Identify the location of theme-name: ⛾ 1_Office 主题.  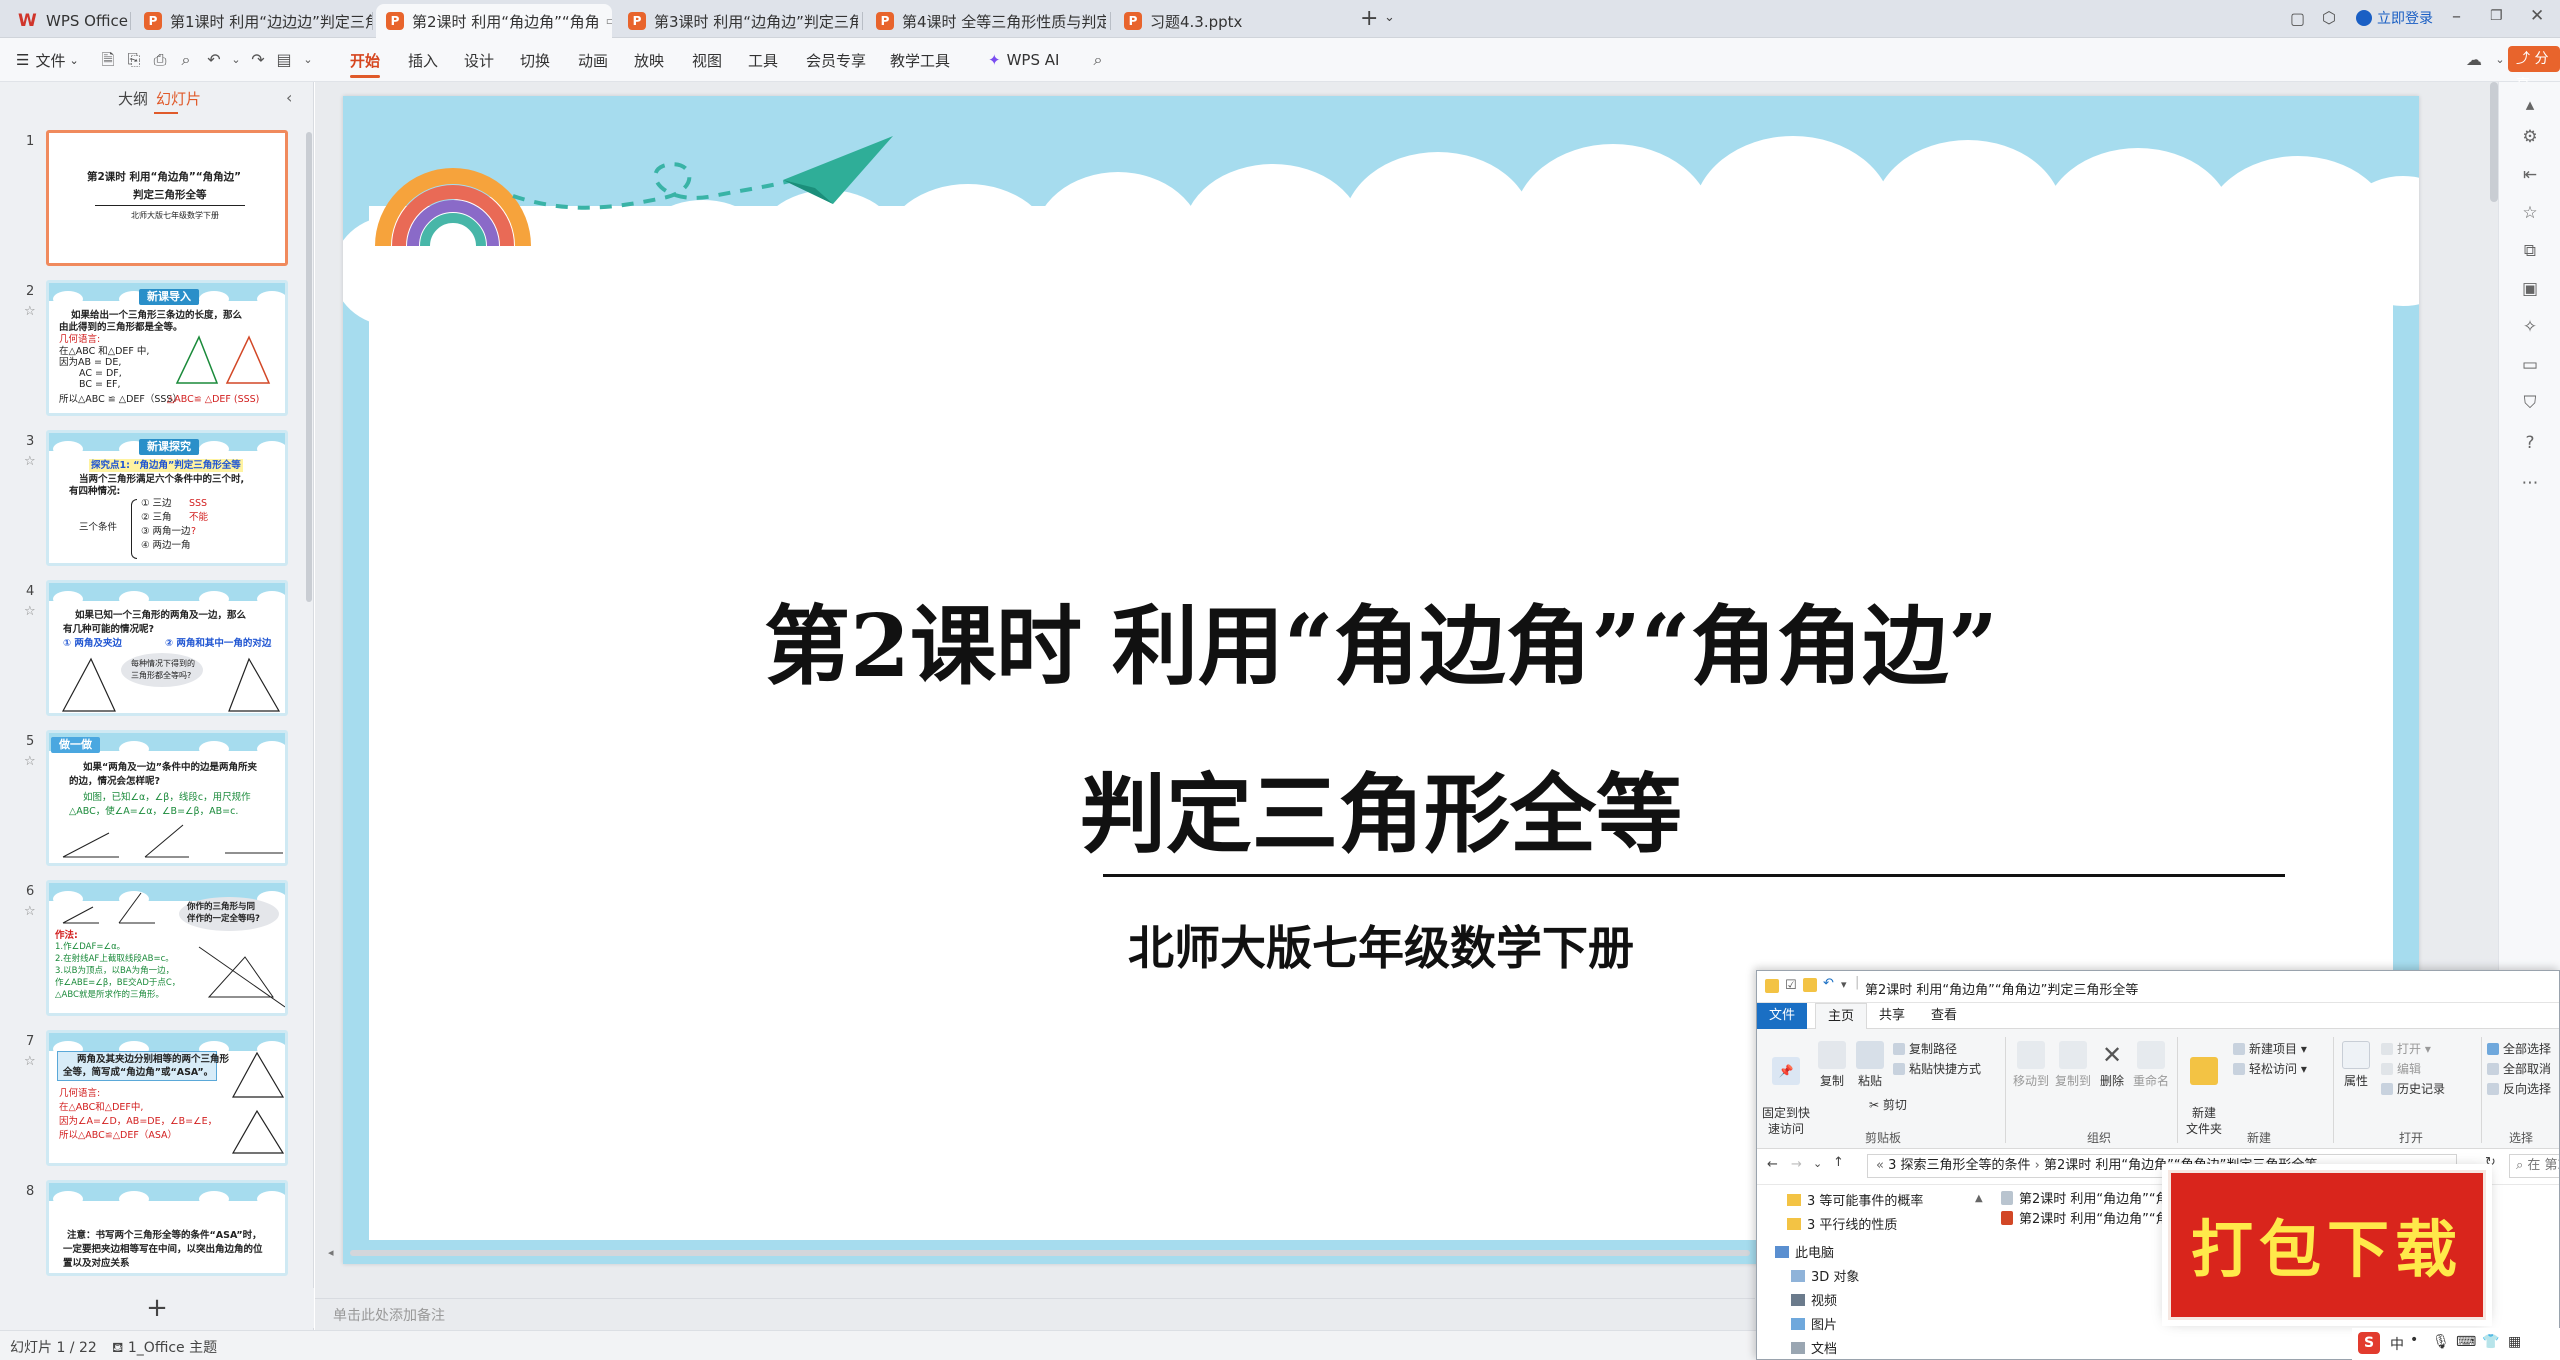
(164, 1347).